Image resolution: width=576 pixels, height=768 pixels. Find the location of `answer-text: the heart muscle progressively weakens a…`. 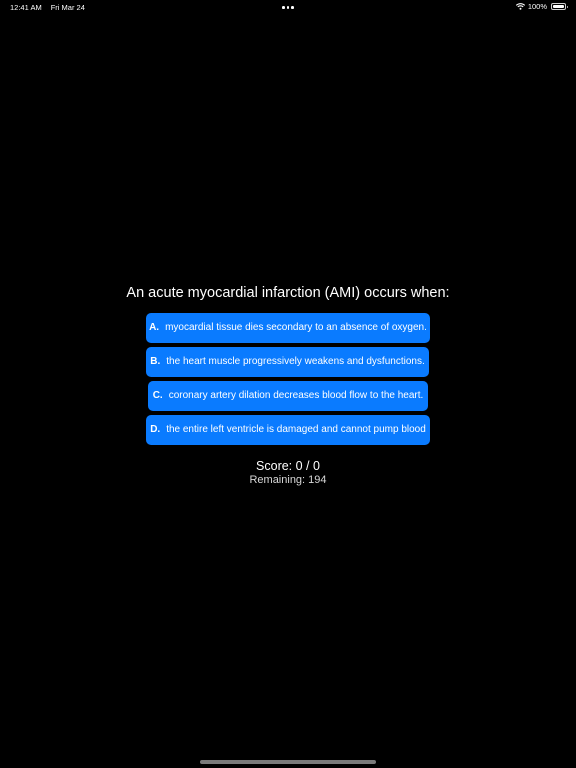

answer-text: the heart muscle progressively weakens a… is located at coordinates (295, 361).